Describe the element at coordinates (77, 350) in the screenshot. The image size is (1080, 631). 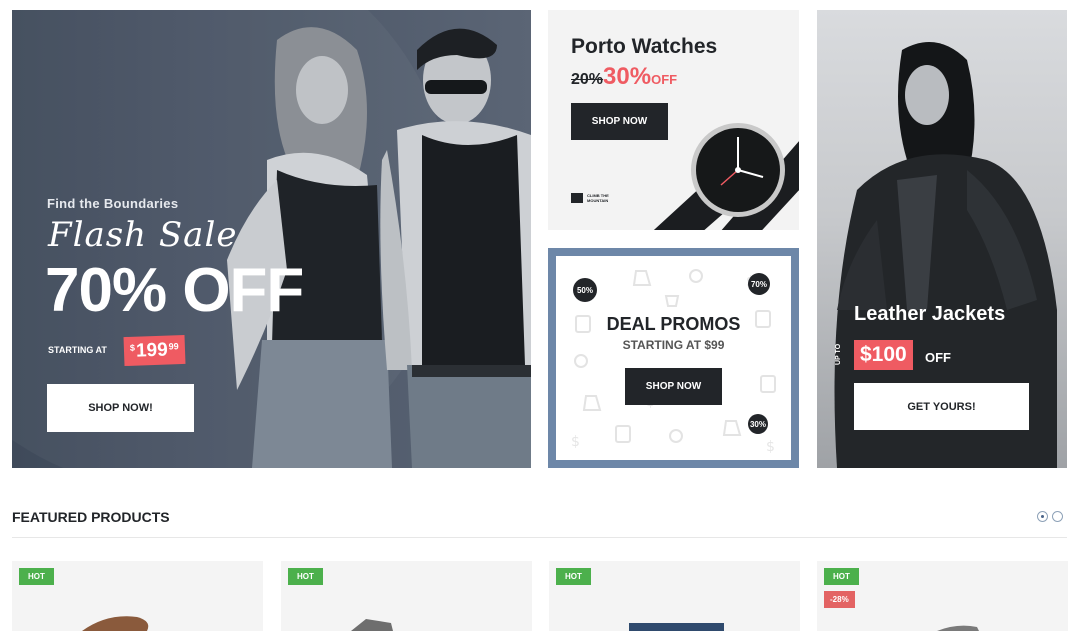
I see `starting-at-label: STARTING AT` at that location.